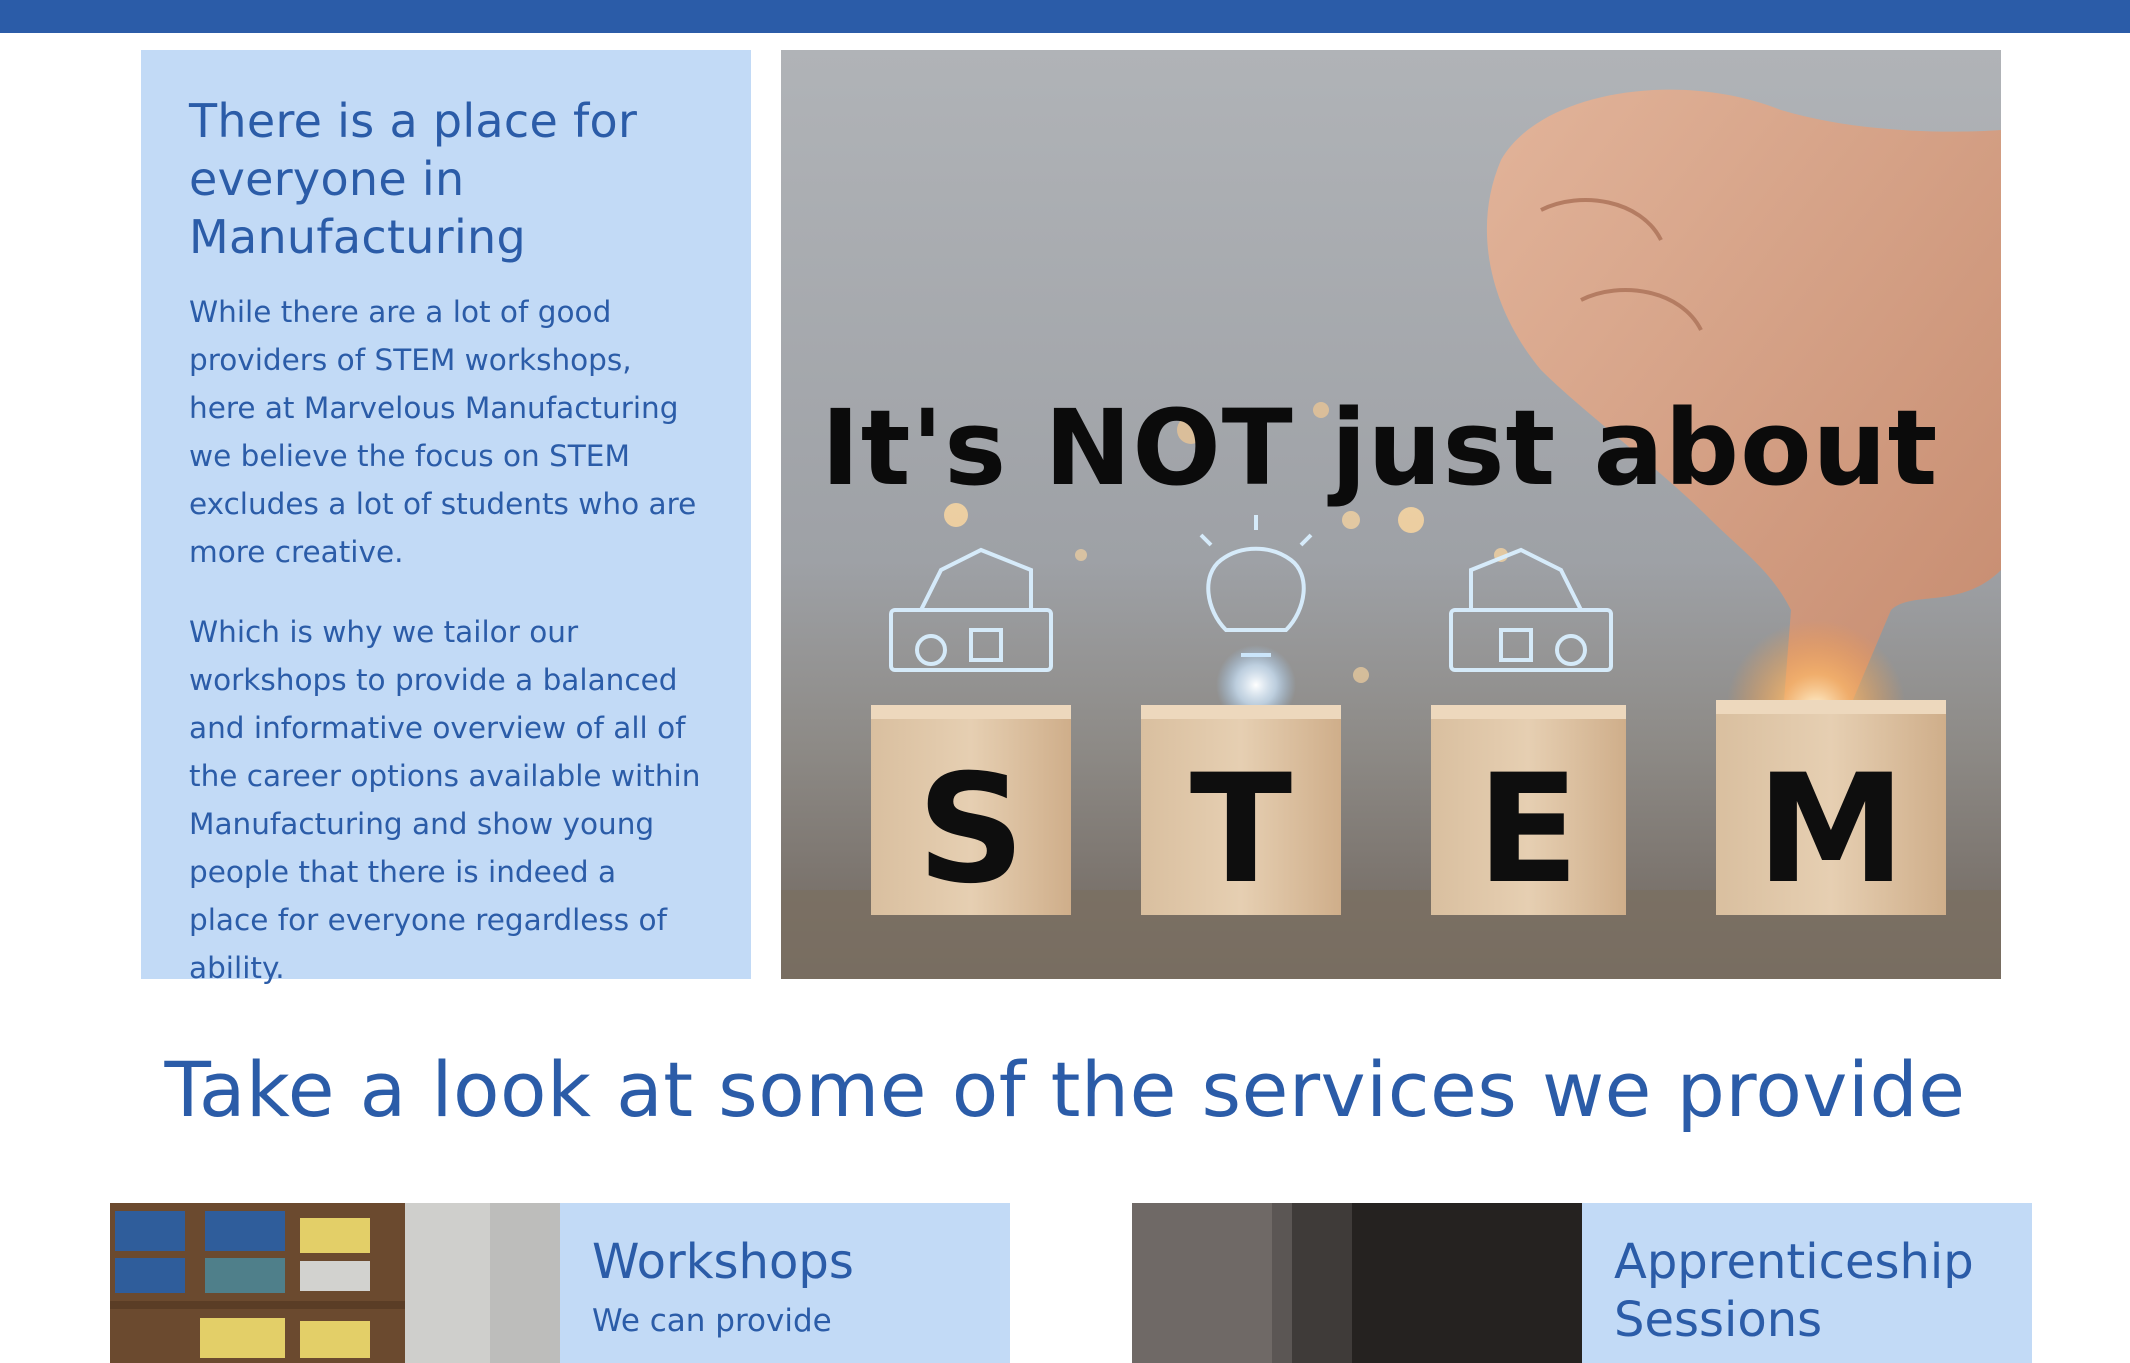 This screenshot has height=1363, width=2130. I want to click on stem-block-e: E, so click(1528, 830).